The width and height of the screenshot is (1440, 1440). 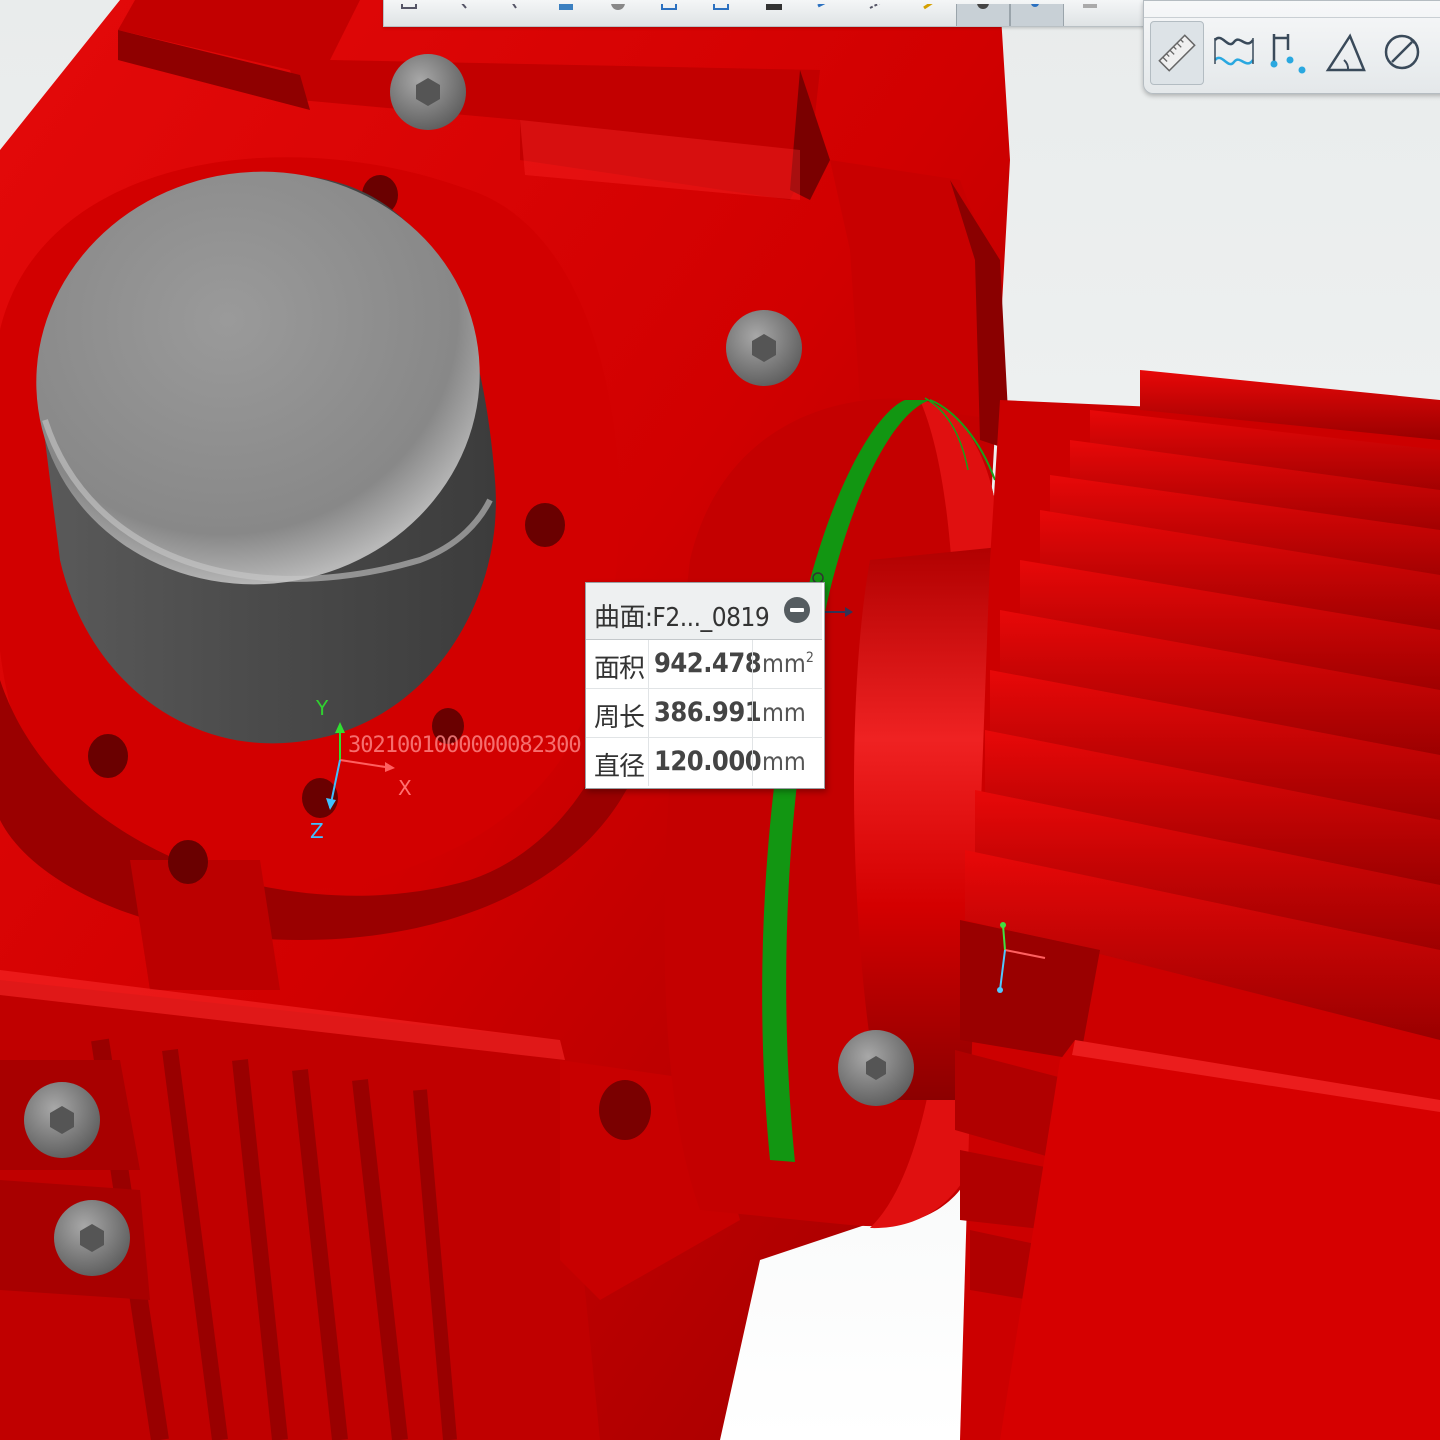 I want to click on bolt-right, so click(x=876, y=1068).